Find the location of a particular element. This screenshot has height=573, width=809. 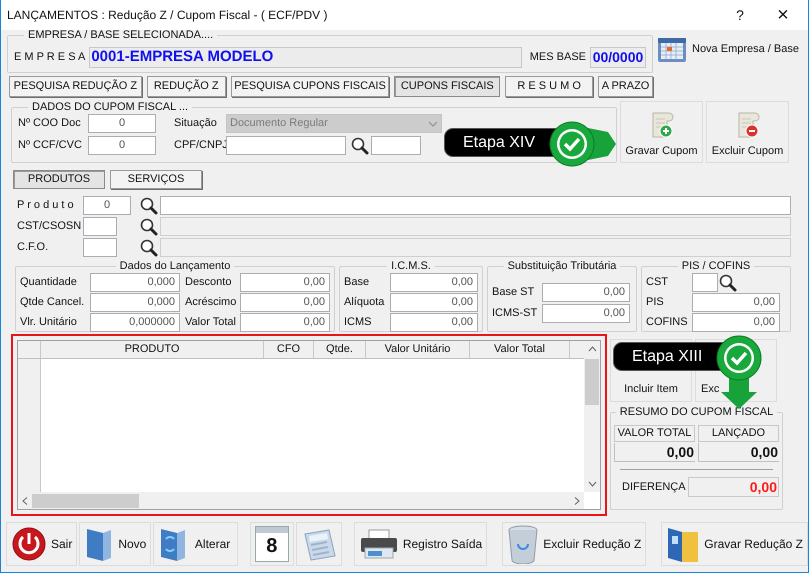

input-field: 0,000000 is located at coordinates (135, 322).